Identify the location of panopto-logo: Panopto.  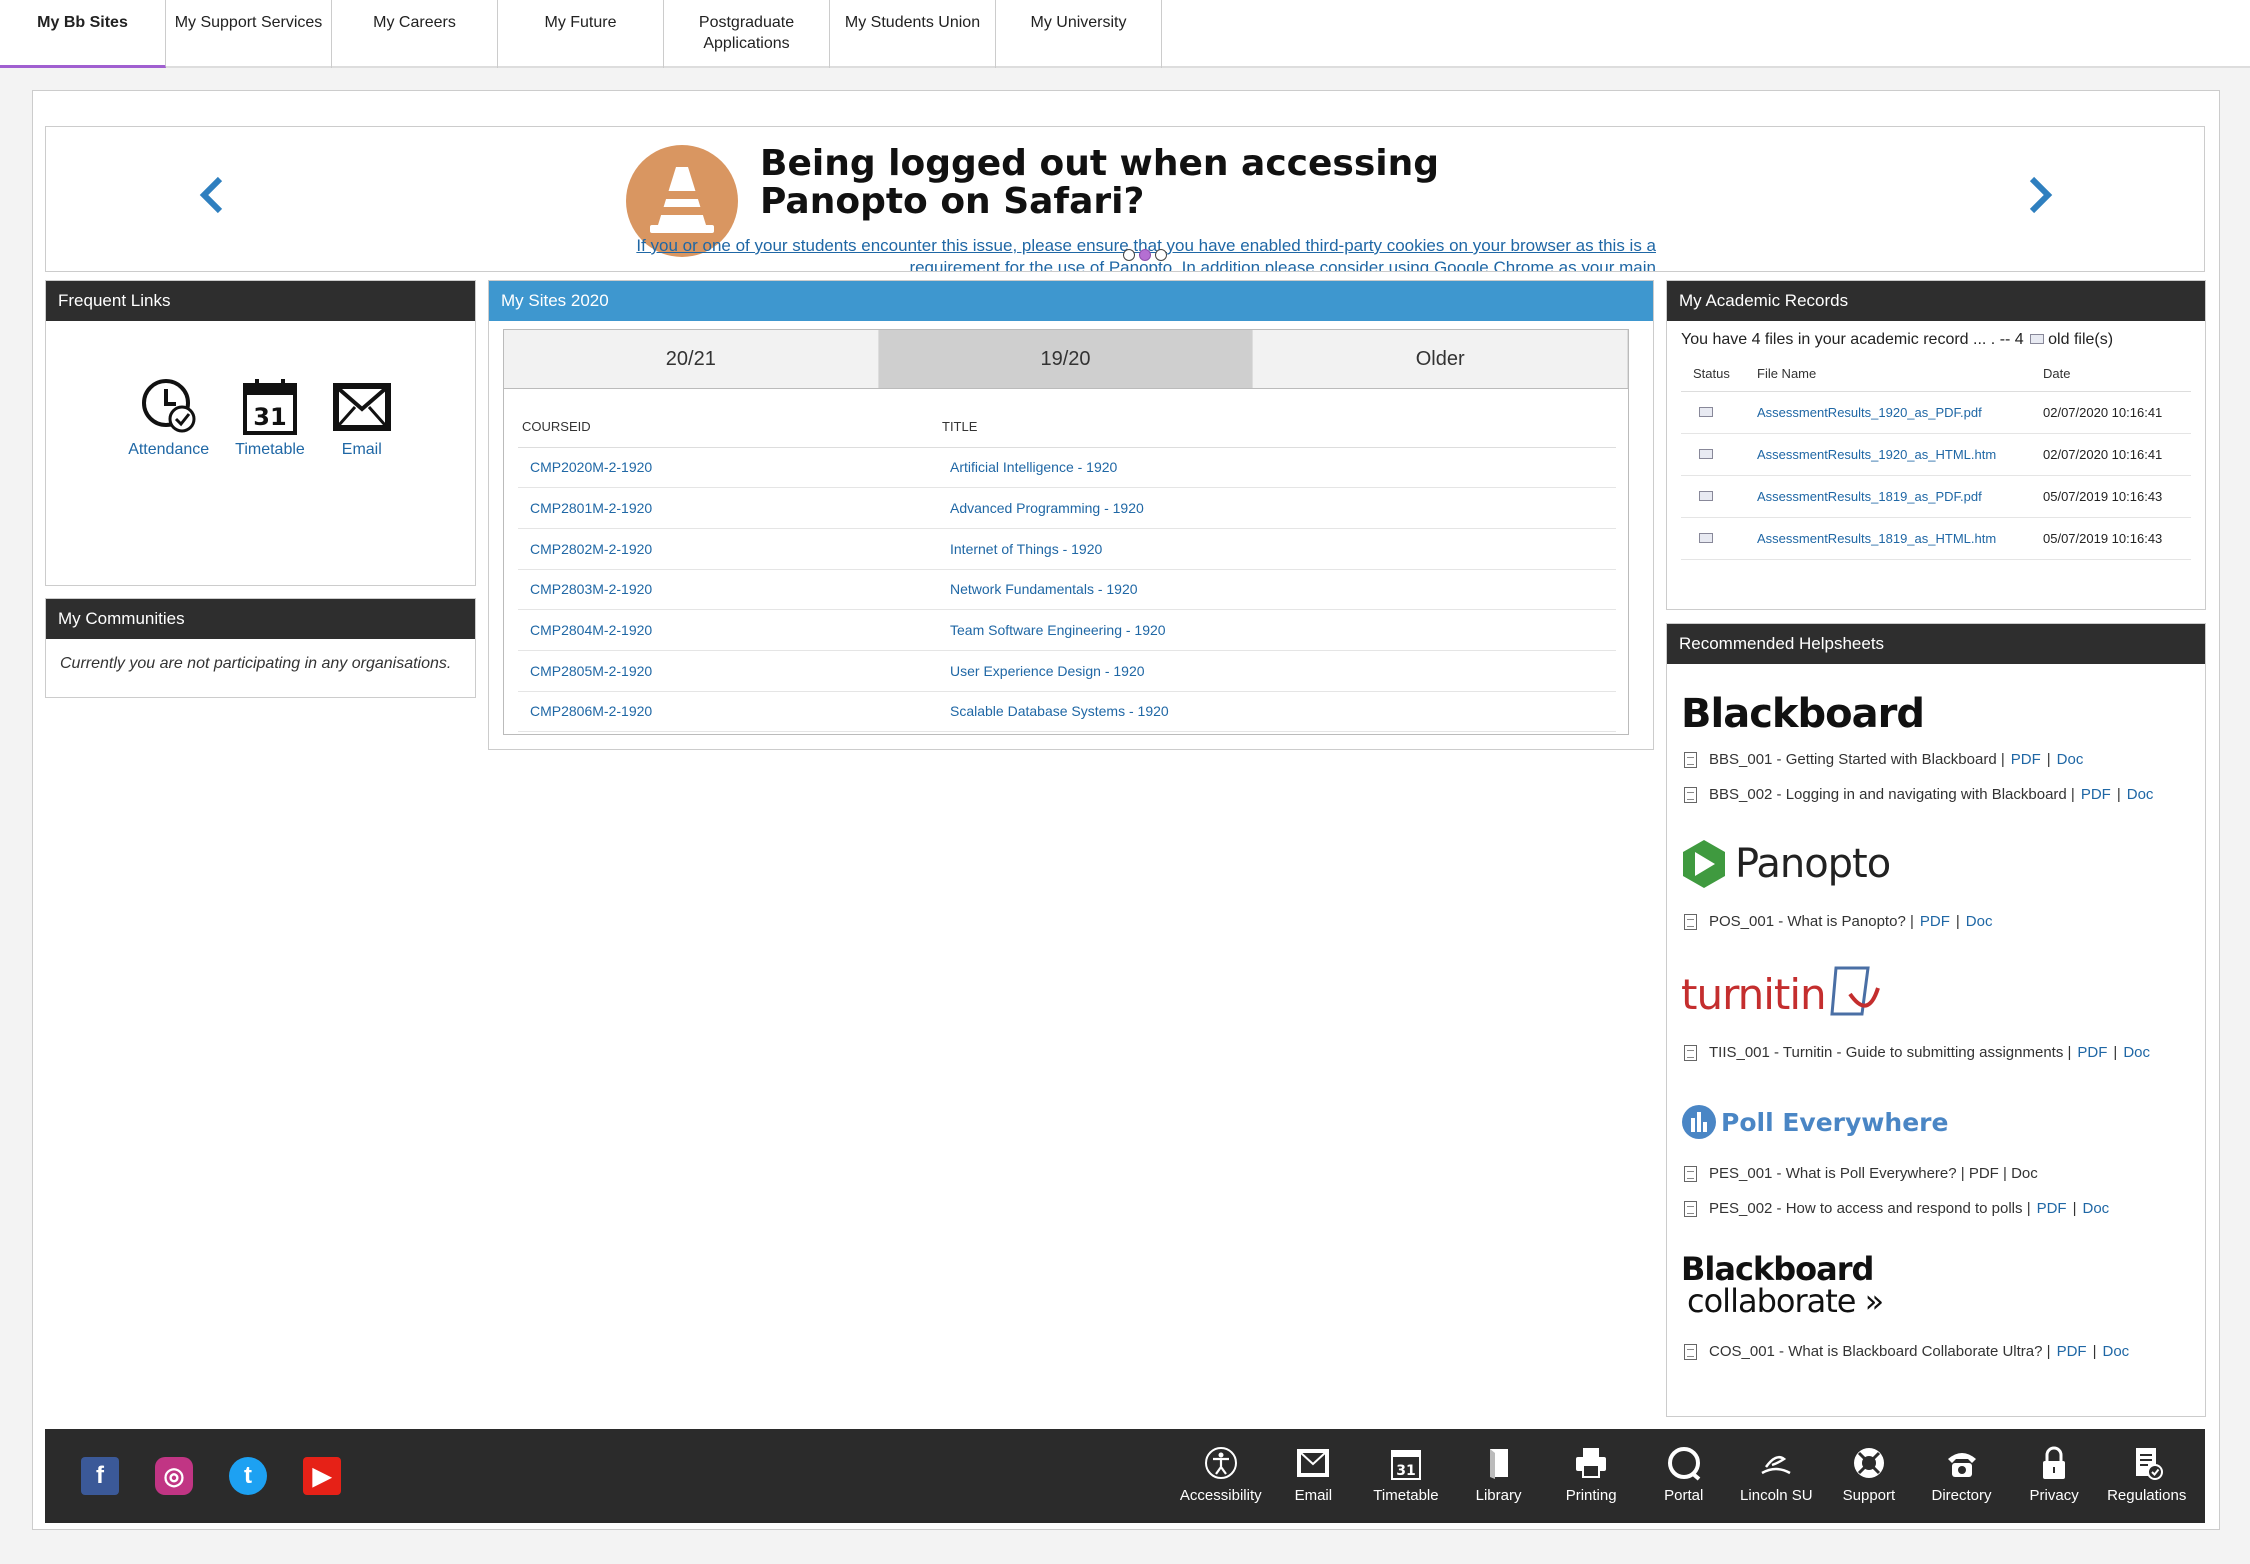
(1936, 864).